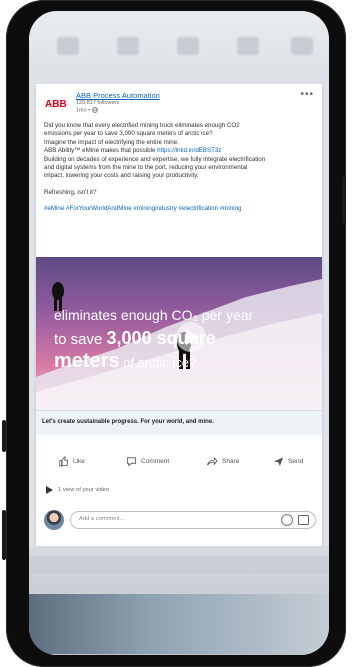 The width and height of the screenshot is (355, 667). I want to click on video-overlay-line1: eliminates enough CO₂ per year, so click(154, 315).